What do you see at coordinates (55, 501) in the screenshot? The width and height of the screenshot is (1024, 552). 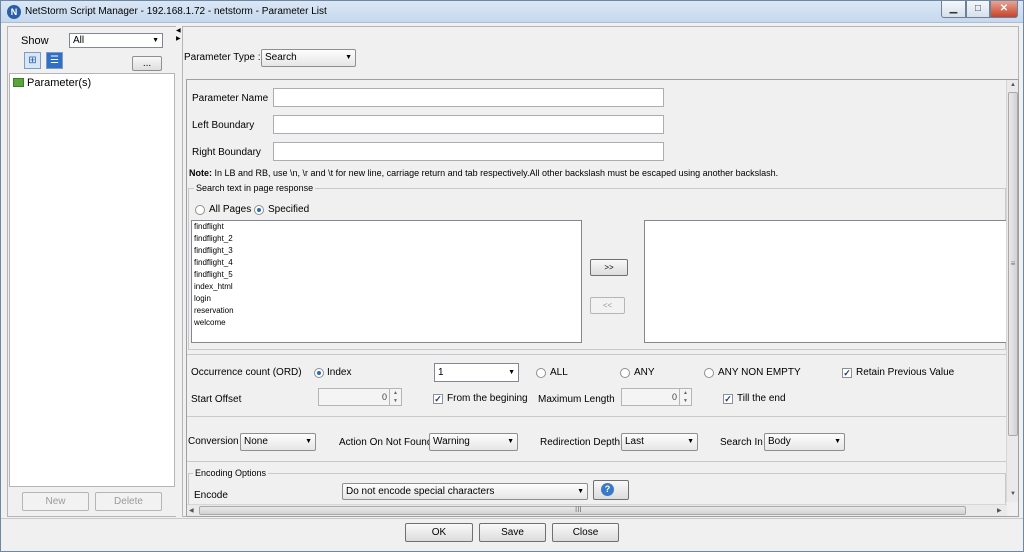 I see `new-parameter-button: New` at bounding box center [55, 501].